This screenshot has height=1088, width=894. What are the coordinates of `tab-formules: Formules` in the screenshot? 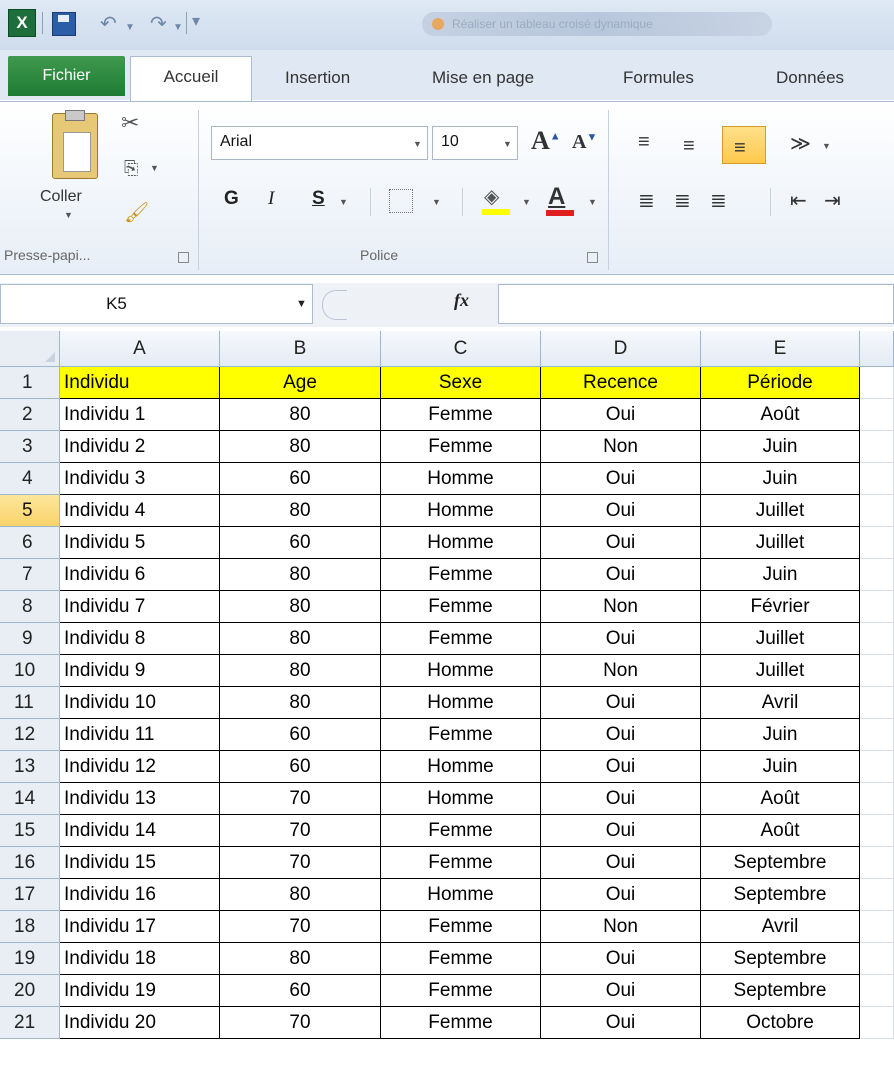 It's located at (658, 78).